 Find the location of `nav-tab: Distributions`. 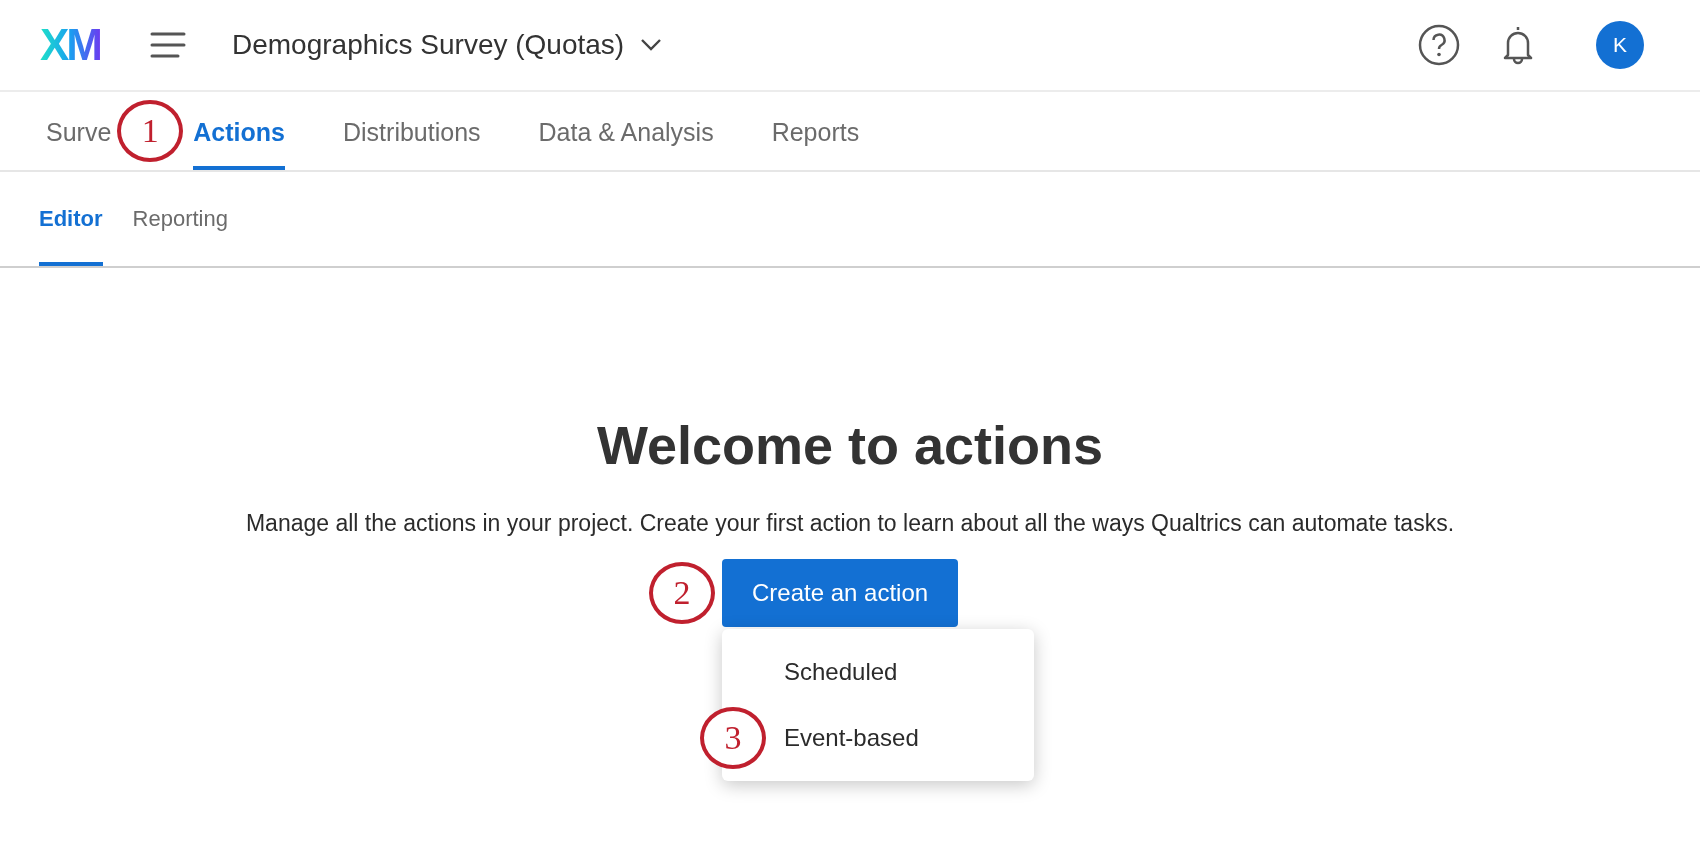

nav-tab: Distributions is located at coordinates (412, 131).